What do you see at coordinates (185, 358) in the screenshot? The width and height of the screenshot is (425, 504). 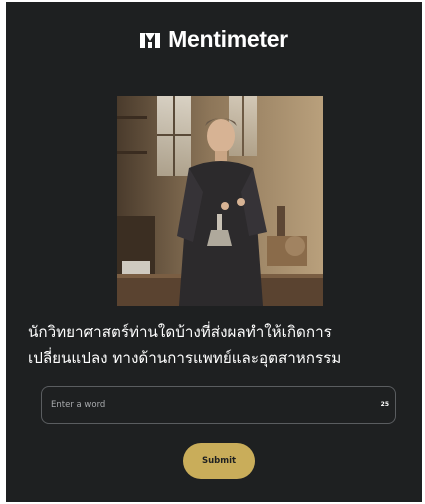 I see `question-line-2: เปลี่ยนแปลง ทางด้านการแพทย์และอุตสาหกรรม` at bounding box center [185, 358].